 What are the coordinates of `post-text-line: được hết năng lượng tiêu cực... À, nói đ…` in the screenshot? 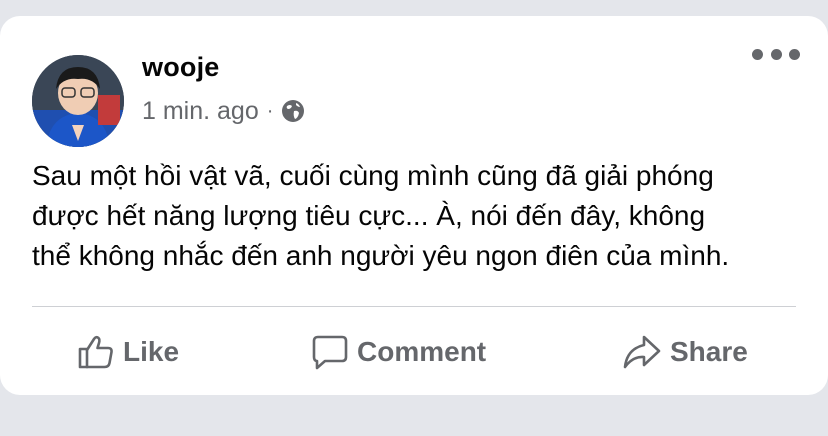 It's located at (369, 215).